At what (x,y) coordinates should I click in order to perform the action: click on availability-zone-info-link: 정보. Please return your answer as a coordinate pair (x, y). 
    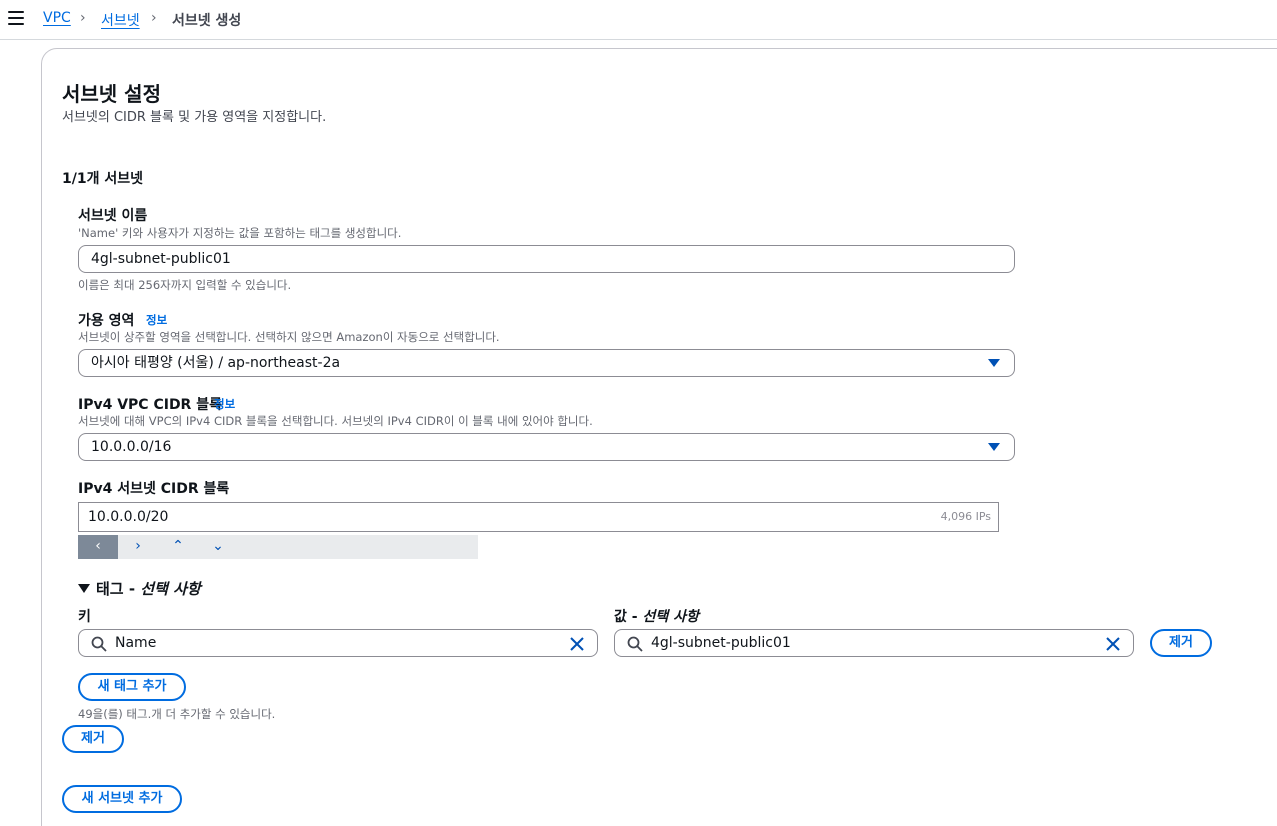
    Looking at the image, I should click on (156, 320).